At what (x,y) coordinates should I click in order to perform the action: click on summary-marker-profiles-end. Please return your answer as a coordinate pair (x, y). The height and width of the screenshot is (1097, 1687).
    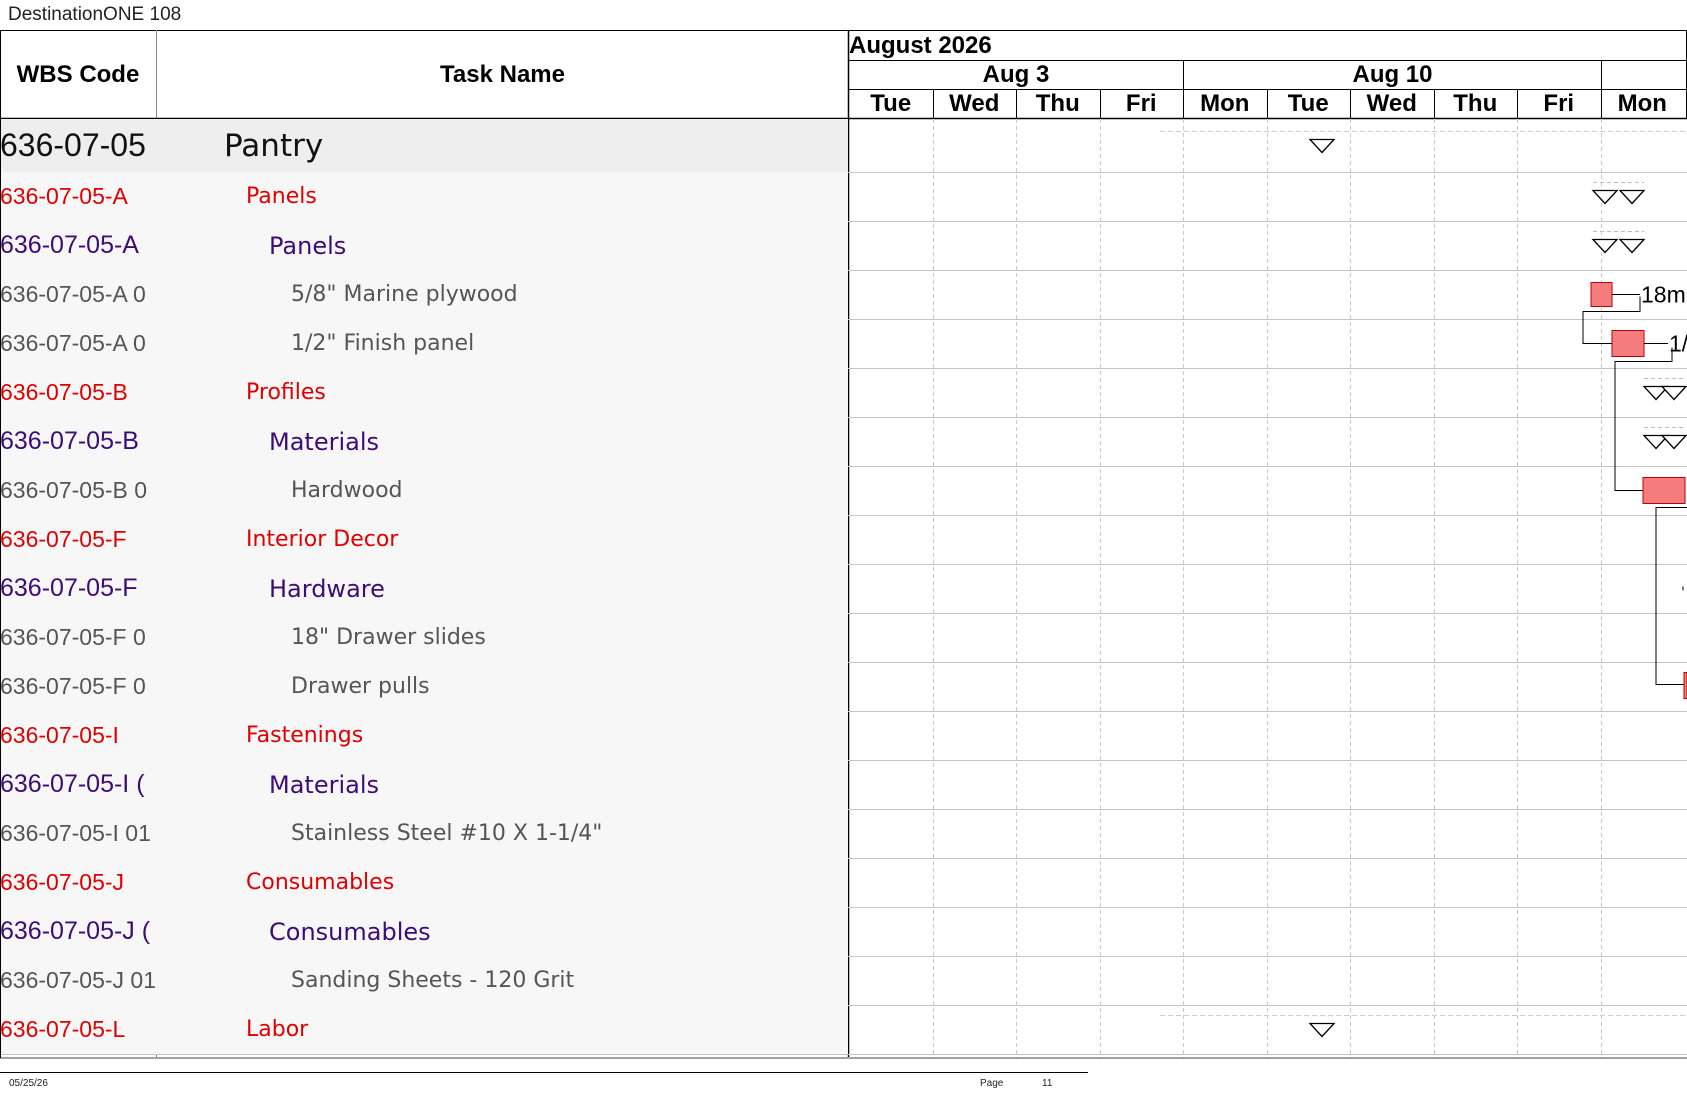
    Looking at the image, I should click on (1673, 393).